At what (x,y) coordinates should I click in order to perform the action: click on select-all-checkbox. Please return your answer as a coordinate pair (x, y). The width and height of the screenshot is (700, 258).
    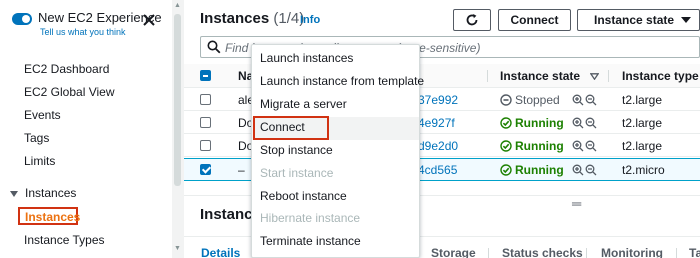
    Looking at the image, I should click on (205, 75).